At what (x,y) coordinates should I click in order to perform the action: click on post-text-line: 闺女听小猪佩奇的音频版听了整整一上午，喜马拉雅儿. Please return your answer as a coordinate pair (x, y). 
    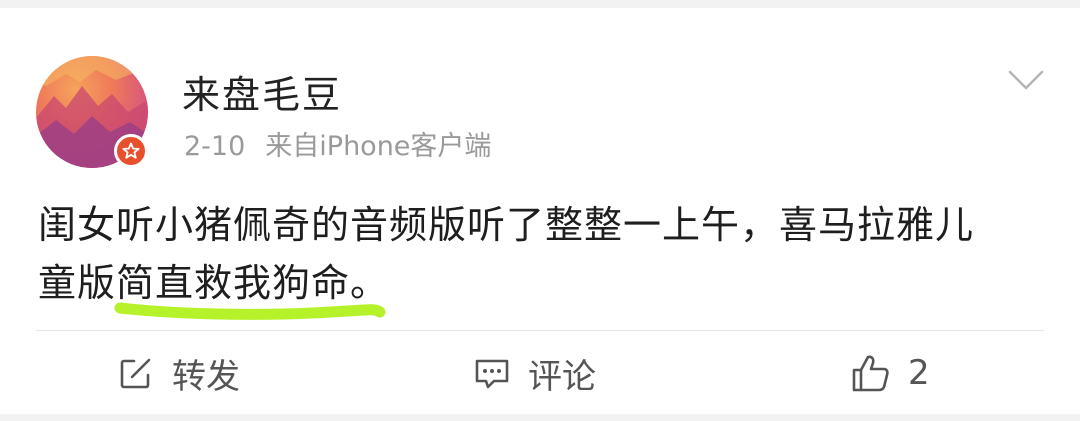
    Looking at the image, I should click on (506, 225).